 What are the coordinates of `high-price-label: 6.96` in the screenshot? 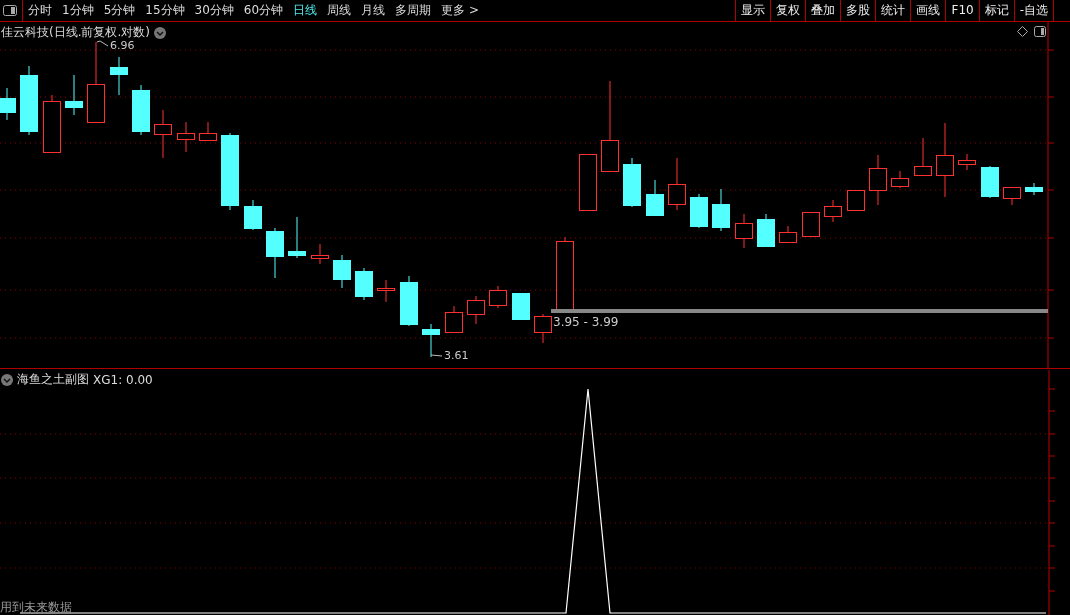 It's located at (122, 45).